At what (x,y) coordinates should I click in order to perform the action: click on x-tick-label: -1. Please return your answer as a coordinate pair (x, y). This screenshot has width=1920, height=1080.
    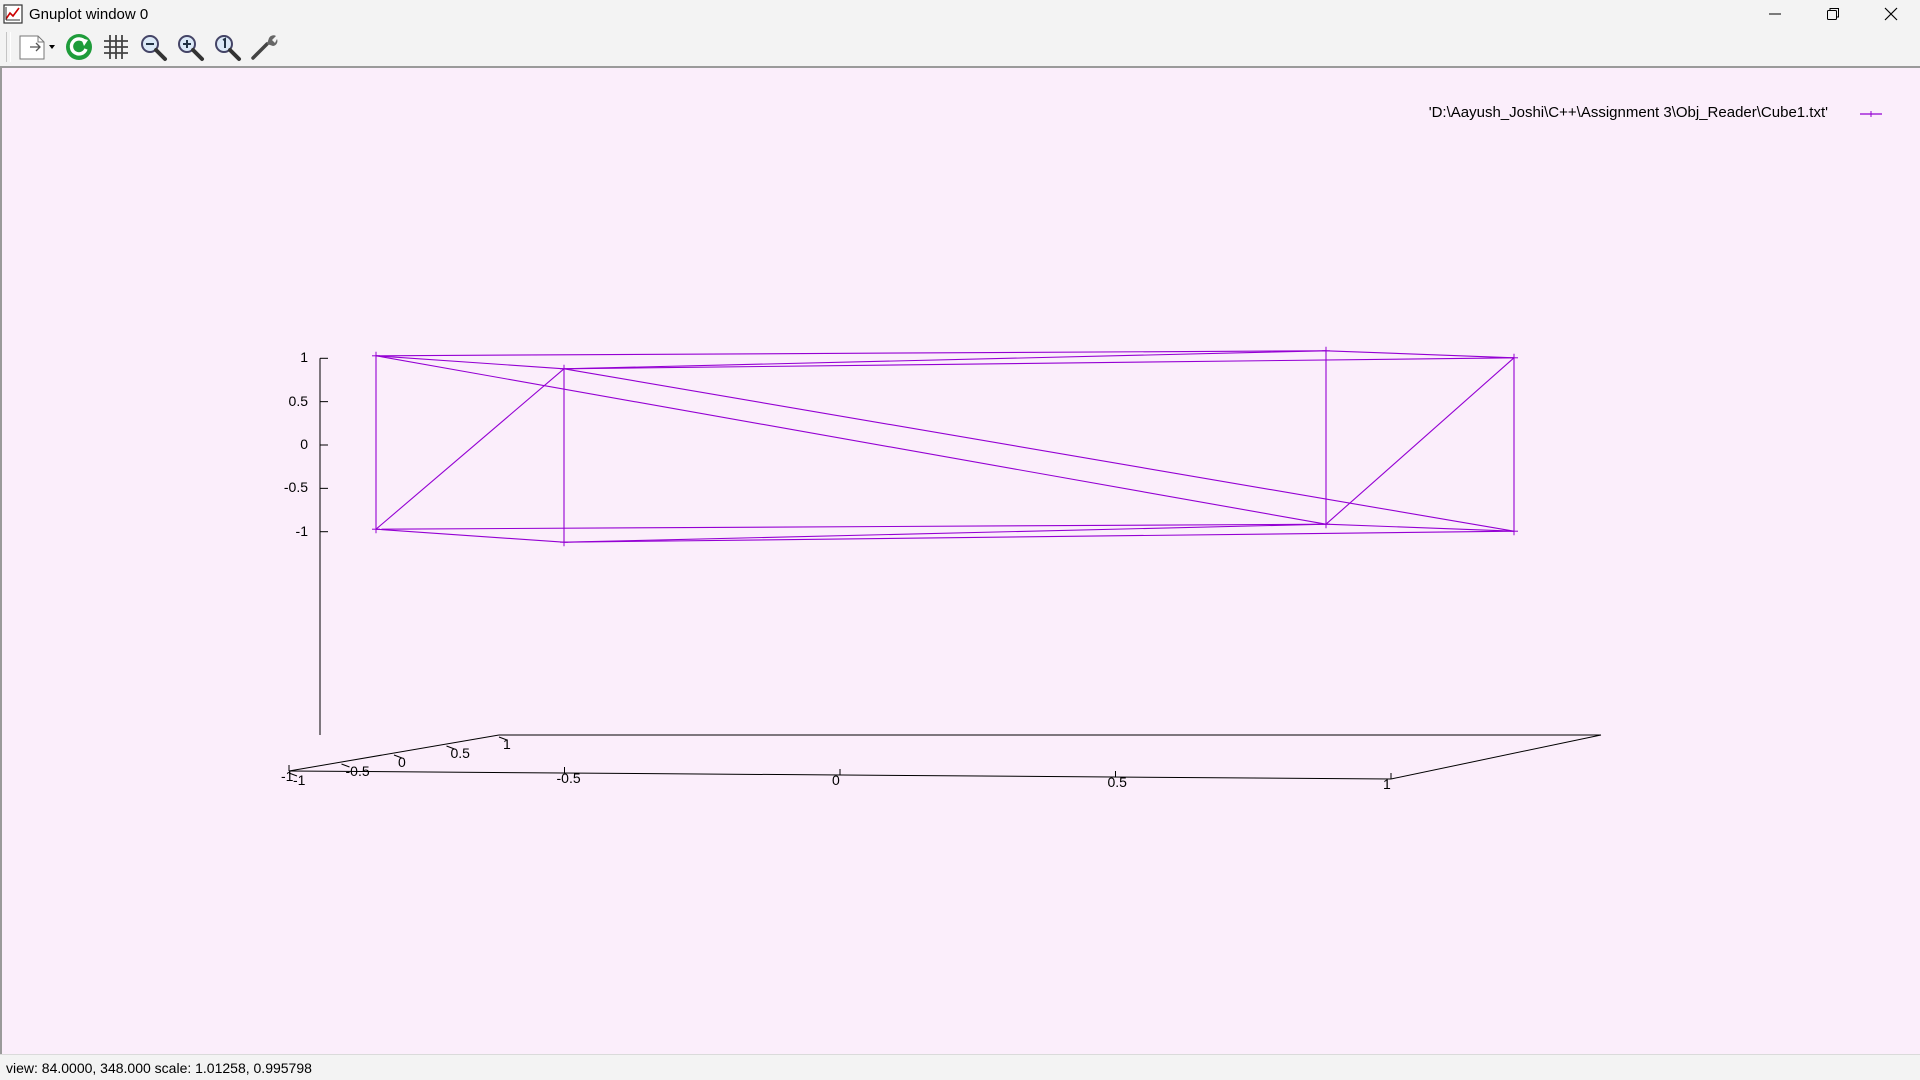
    Looking at the image, I should click on (287, 776).